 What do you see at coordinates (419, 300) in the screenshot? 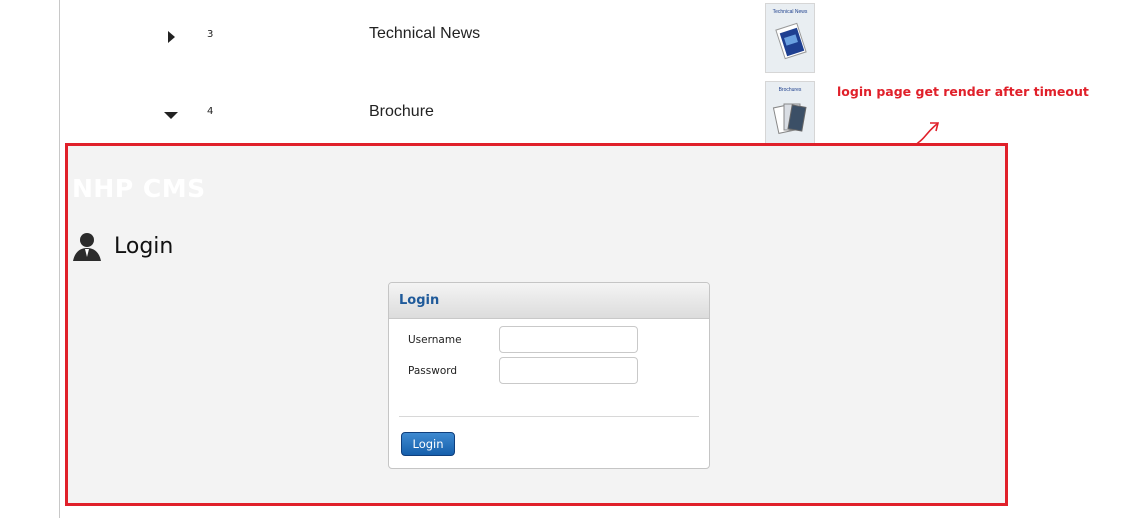
I see `panel-title: Login` at bounding box center [419, 300].